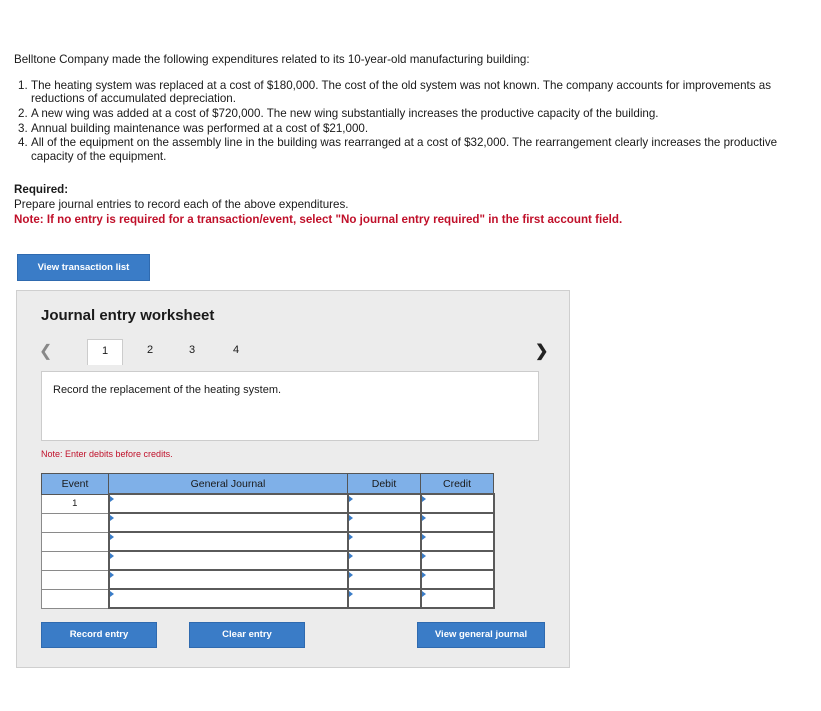 Image resolution: width=821 pixels, height=711 pixels. Describe the element at coordinates (150, 352) in the screenshot. I see `tab-2: 2` at that location.